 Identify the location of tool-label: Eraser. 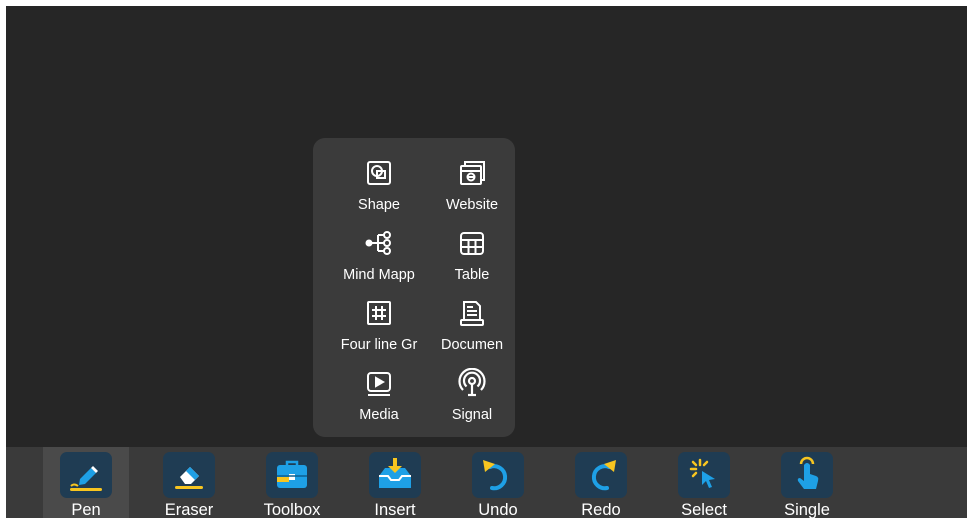
(189, 509).